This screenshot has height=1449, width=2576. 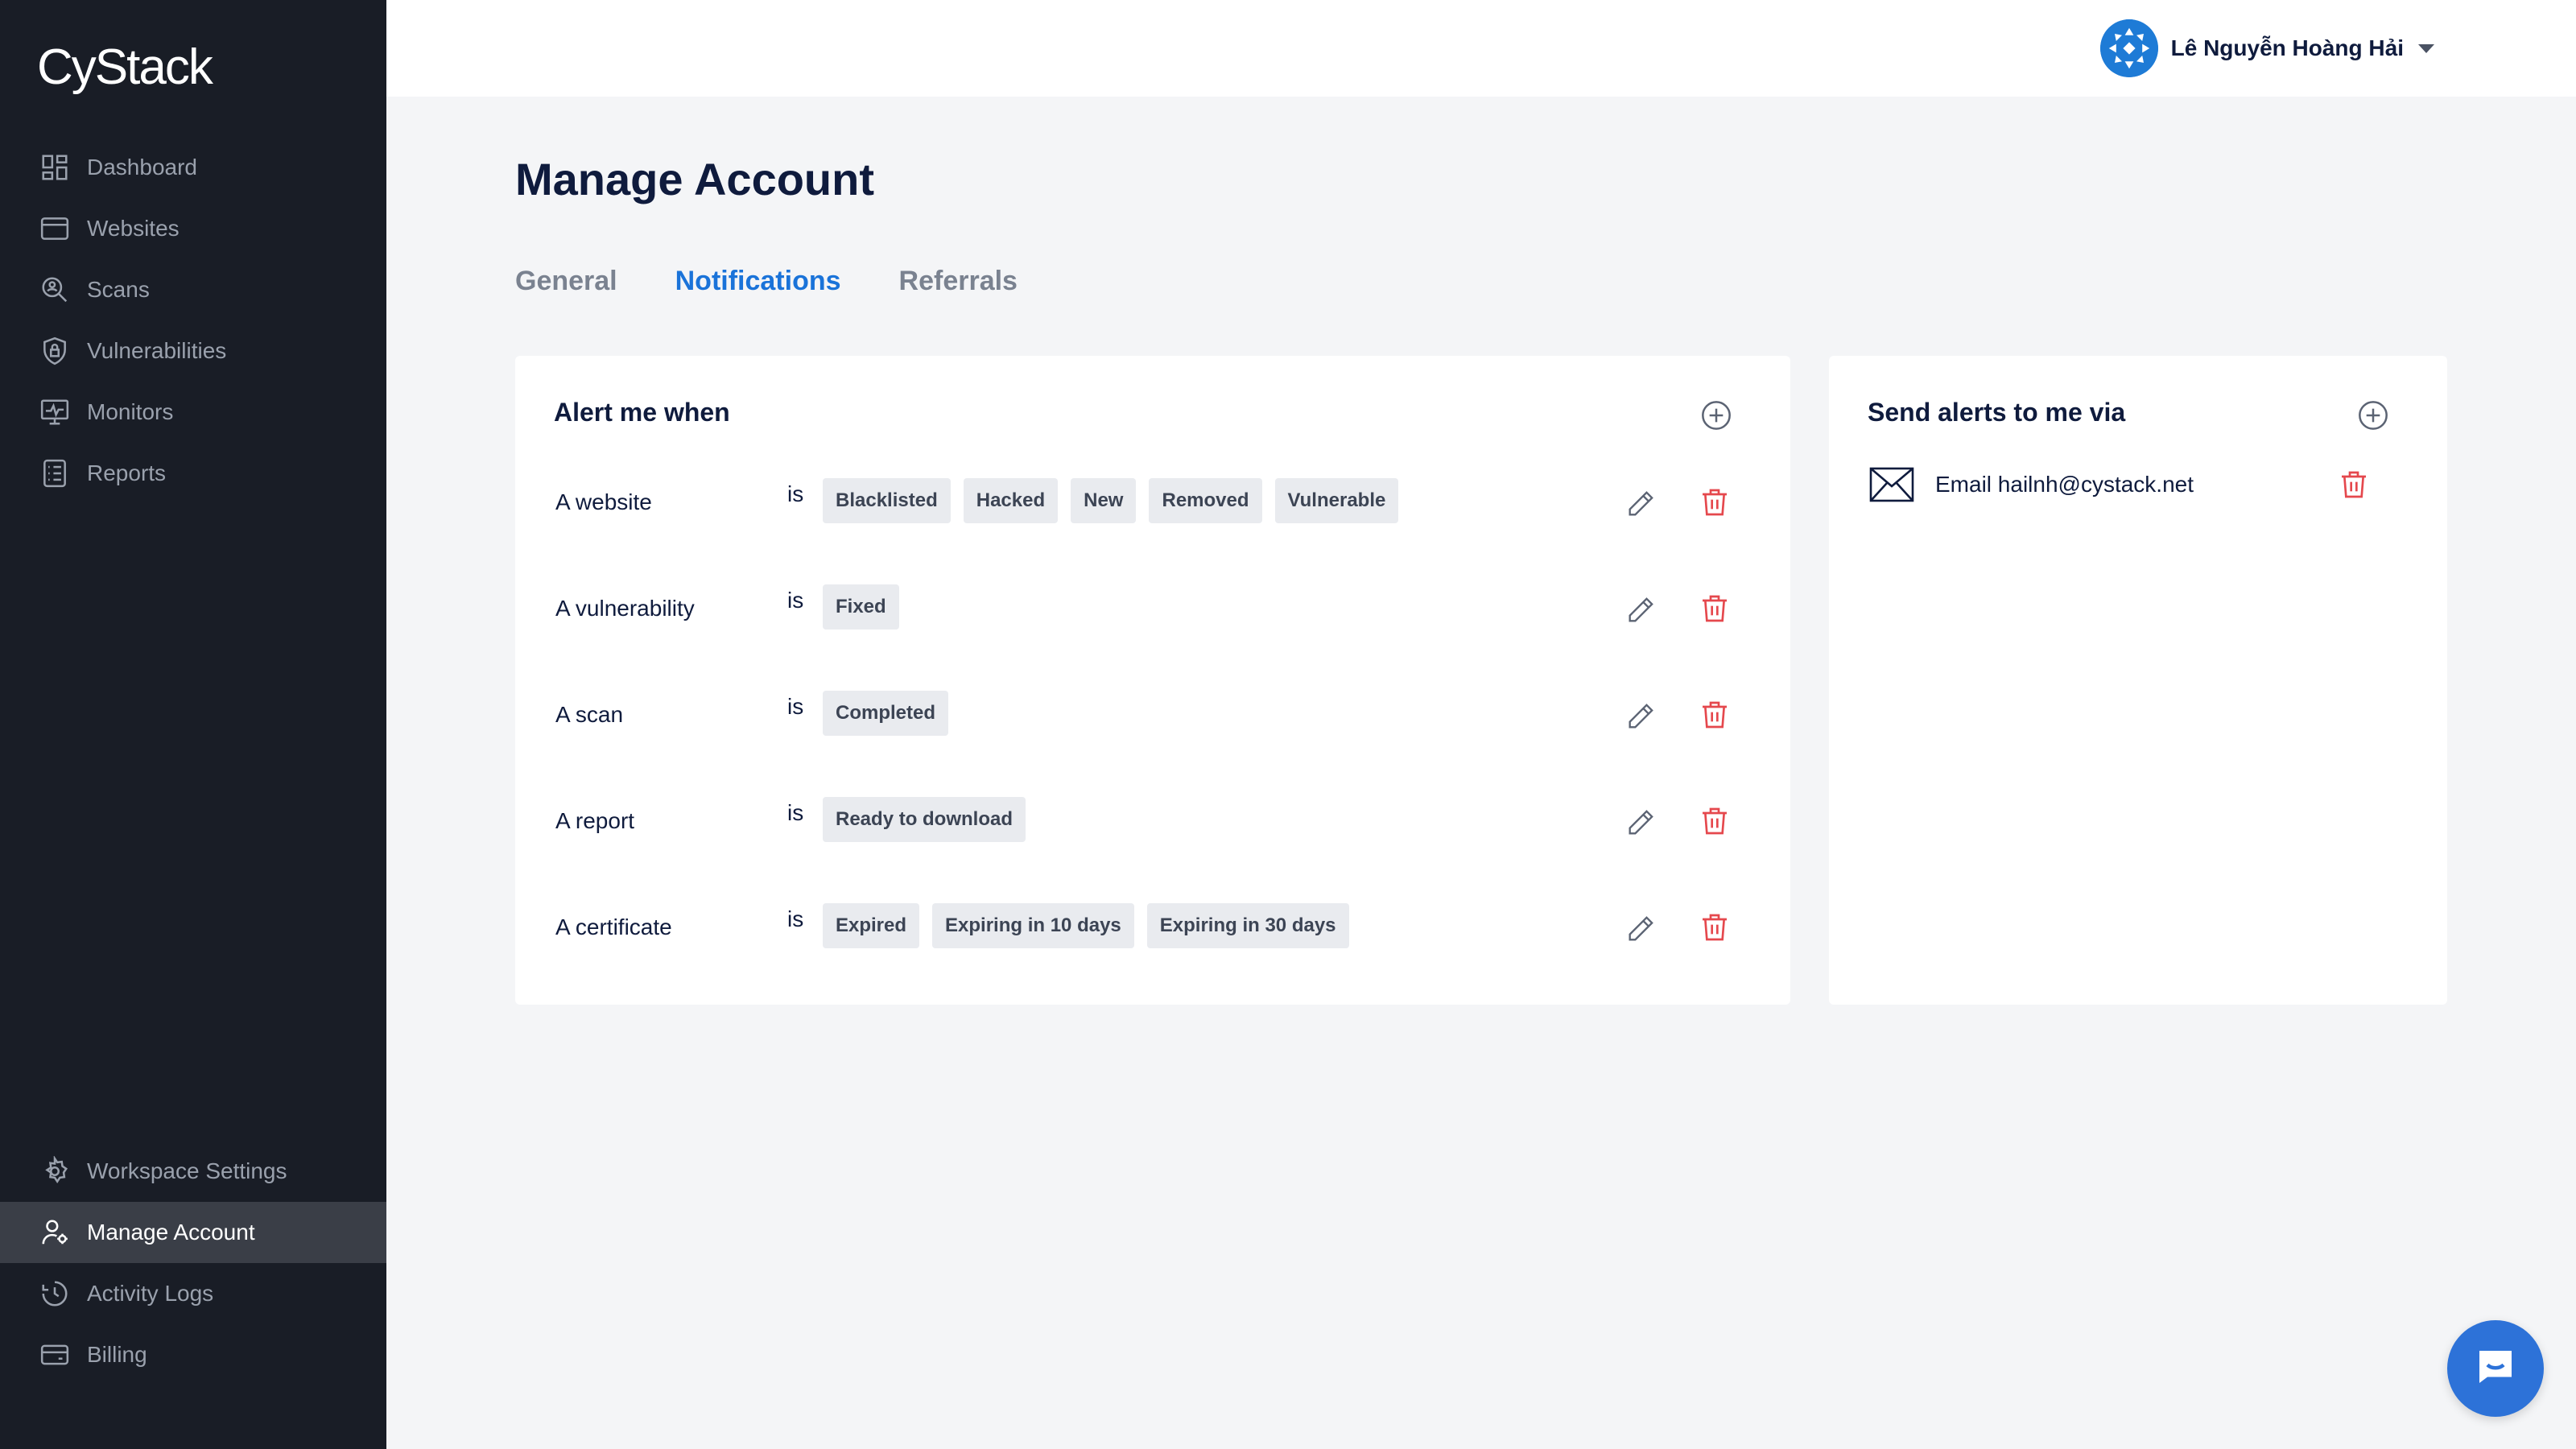 What do you see at coordinates (193, 289) in the screenshot?
I see `sidebar-item-scans: Scans` at bounding box center [193, 289].